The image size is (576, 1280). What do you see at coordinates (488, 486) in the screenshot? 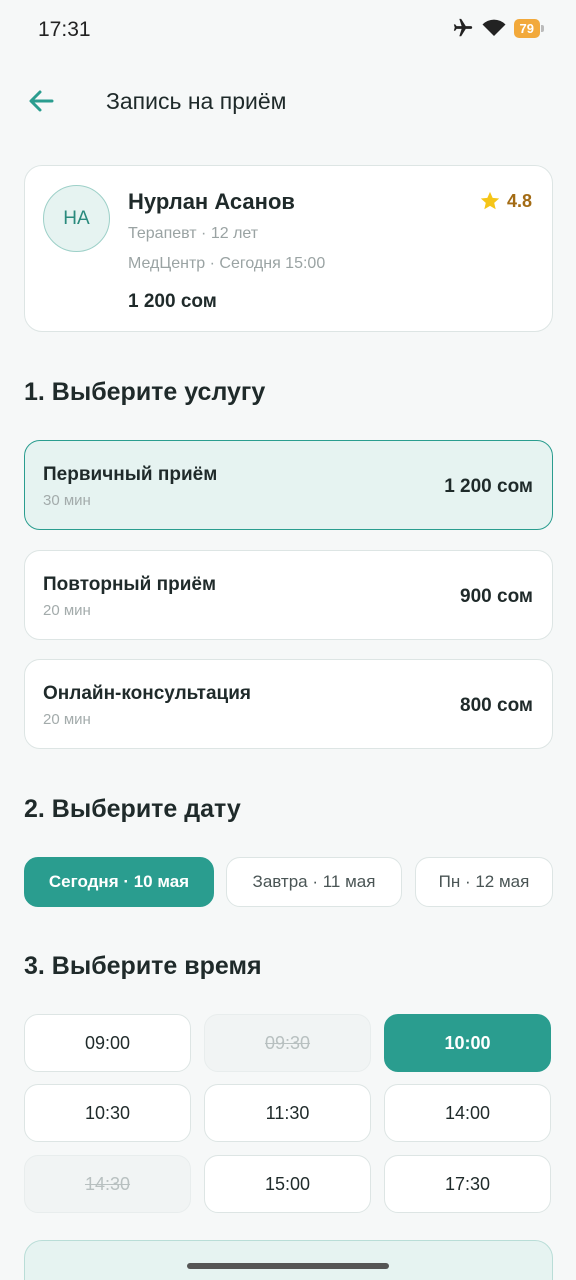
I see `service-price: 1 200 сом` at bounding box center [488, 486].